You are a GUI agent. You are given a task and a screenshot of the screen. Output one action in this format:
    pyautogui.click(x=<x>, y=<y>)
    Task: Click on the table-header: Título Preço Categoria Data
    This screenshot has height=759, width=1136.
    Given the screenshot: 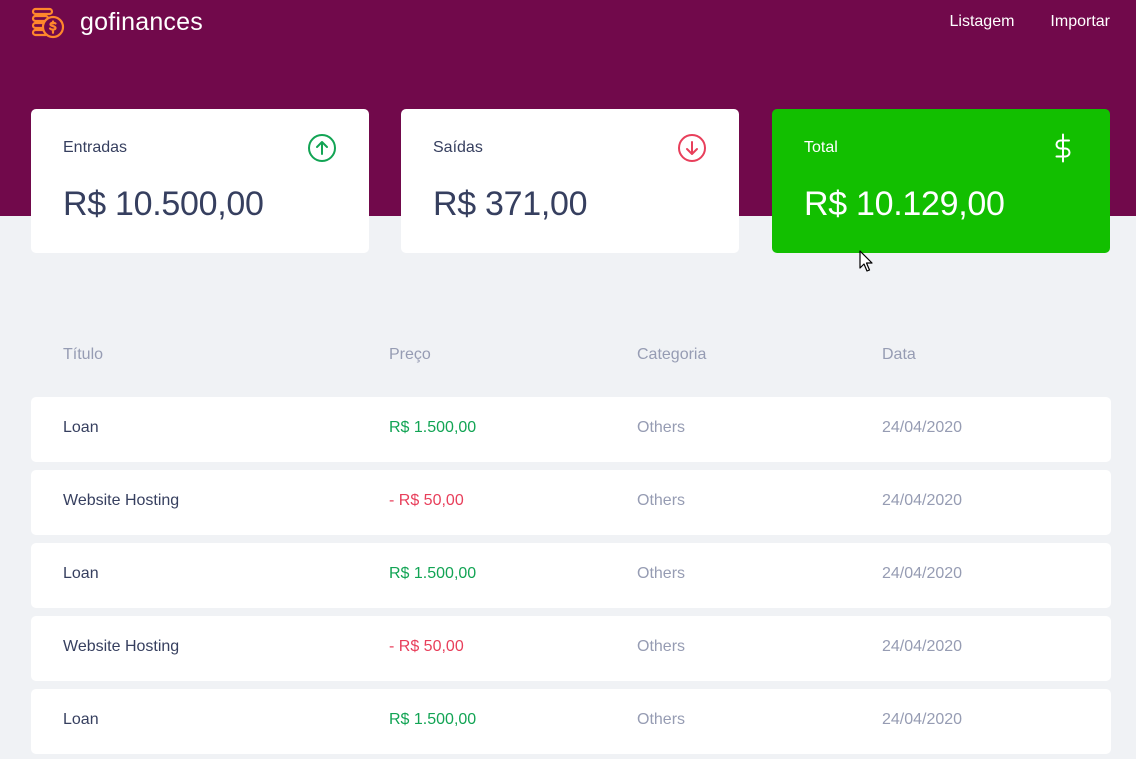 What is the action you would take?
    pyautogui.click(x=571, y=357)
    